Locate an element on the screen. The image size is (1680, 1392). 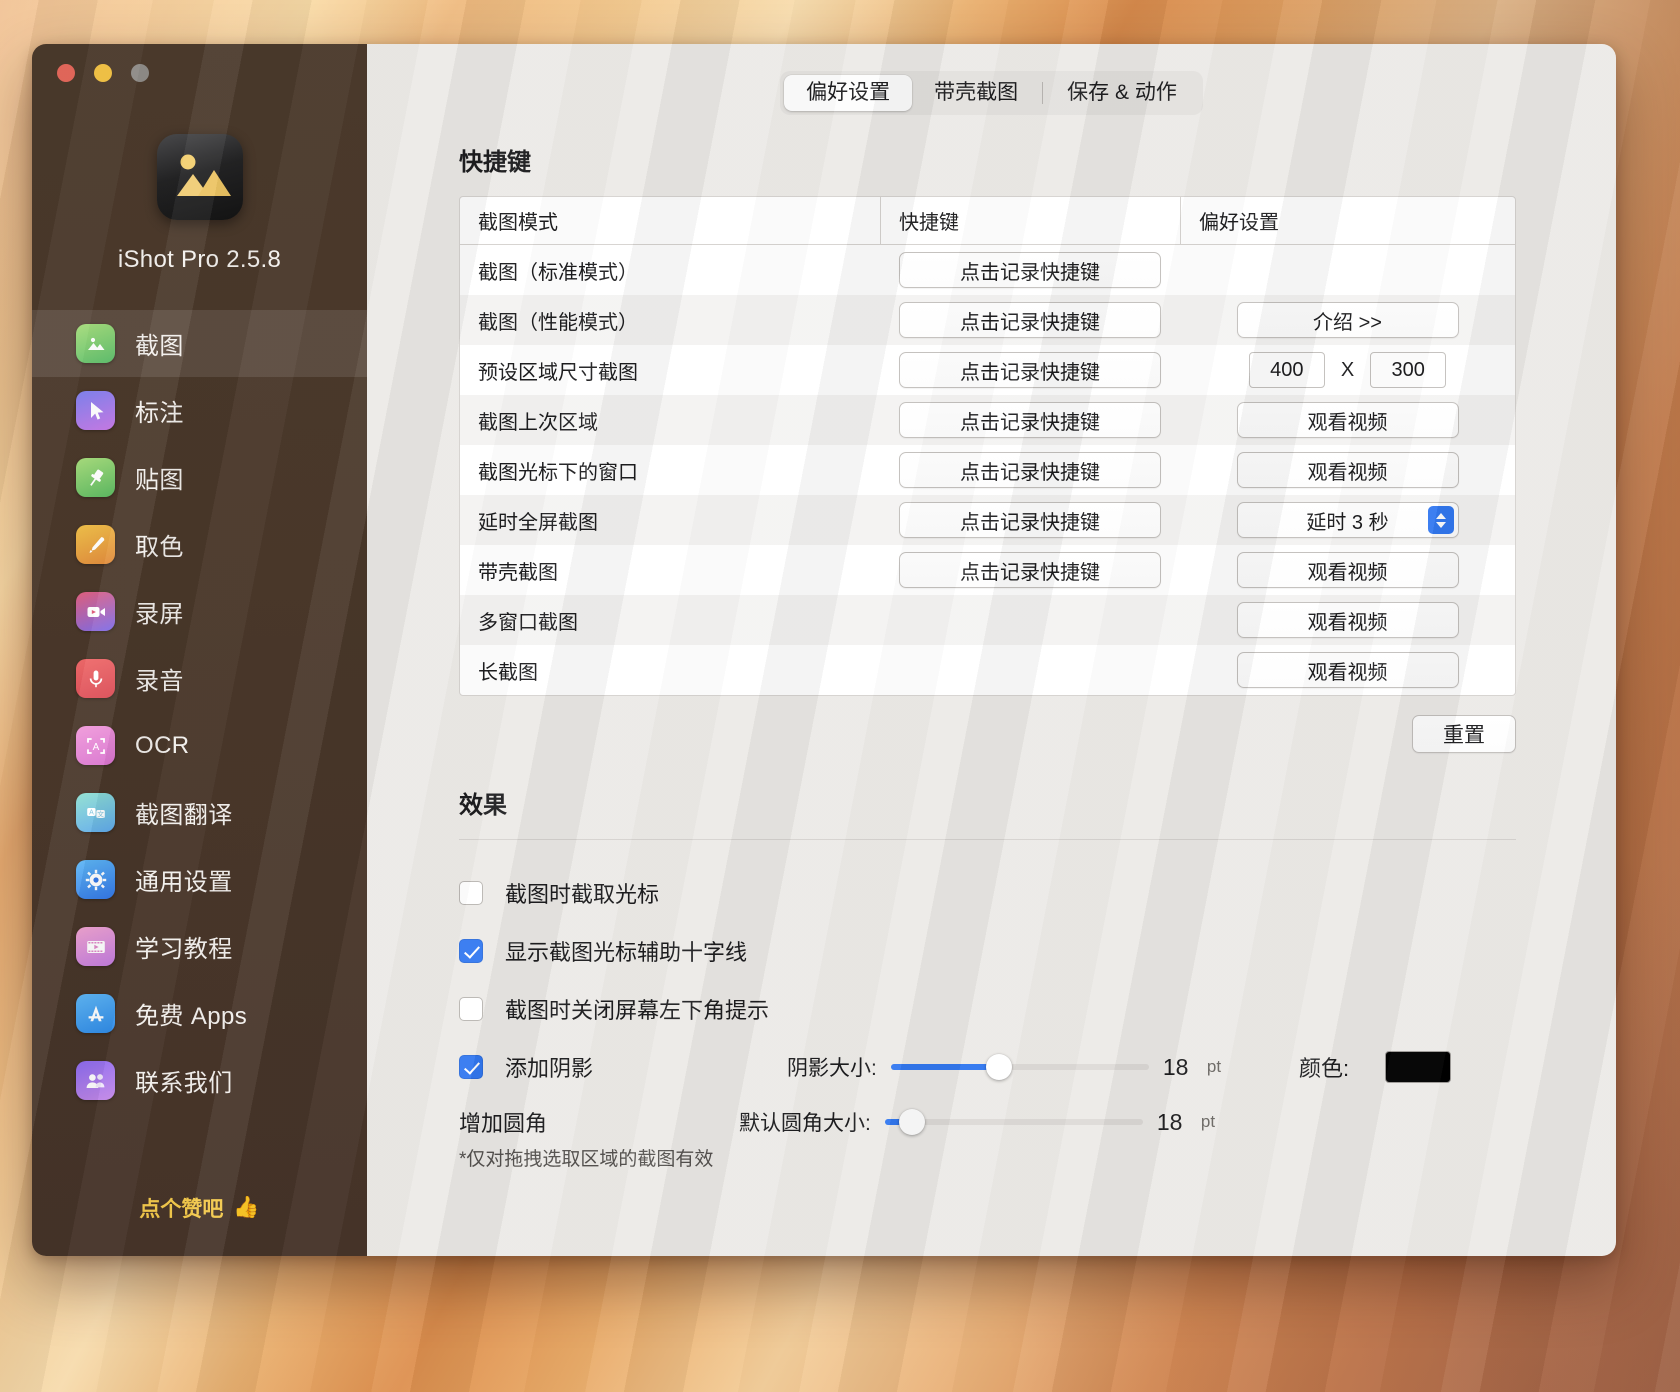
window-controls is located at coordinates (199, 70).